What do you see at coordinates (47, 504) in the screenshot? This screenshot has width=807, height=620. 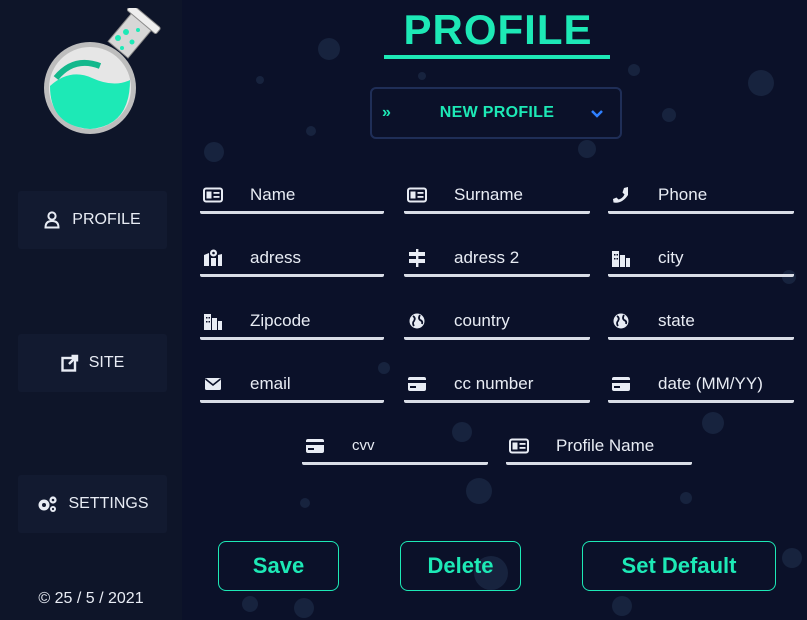 I see `cogs-icon` at bounding box center [47, 504].